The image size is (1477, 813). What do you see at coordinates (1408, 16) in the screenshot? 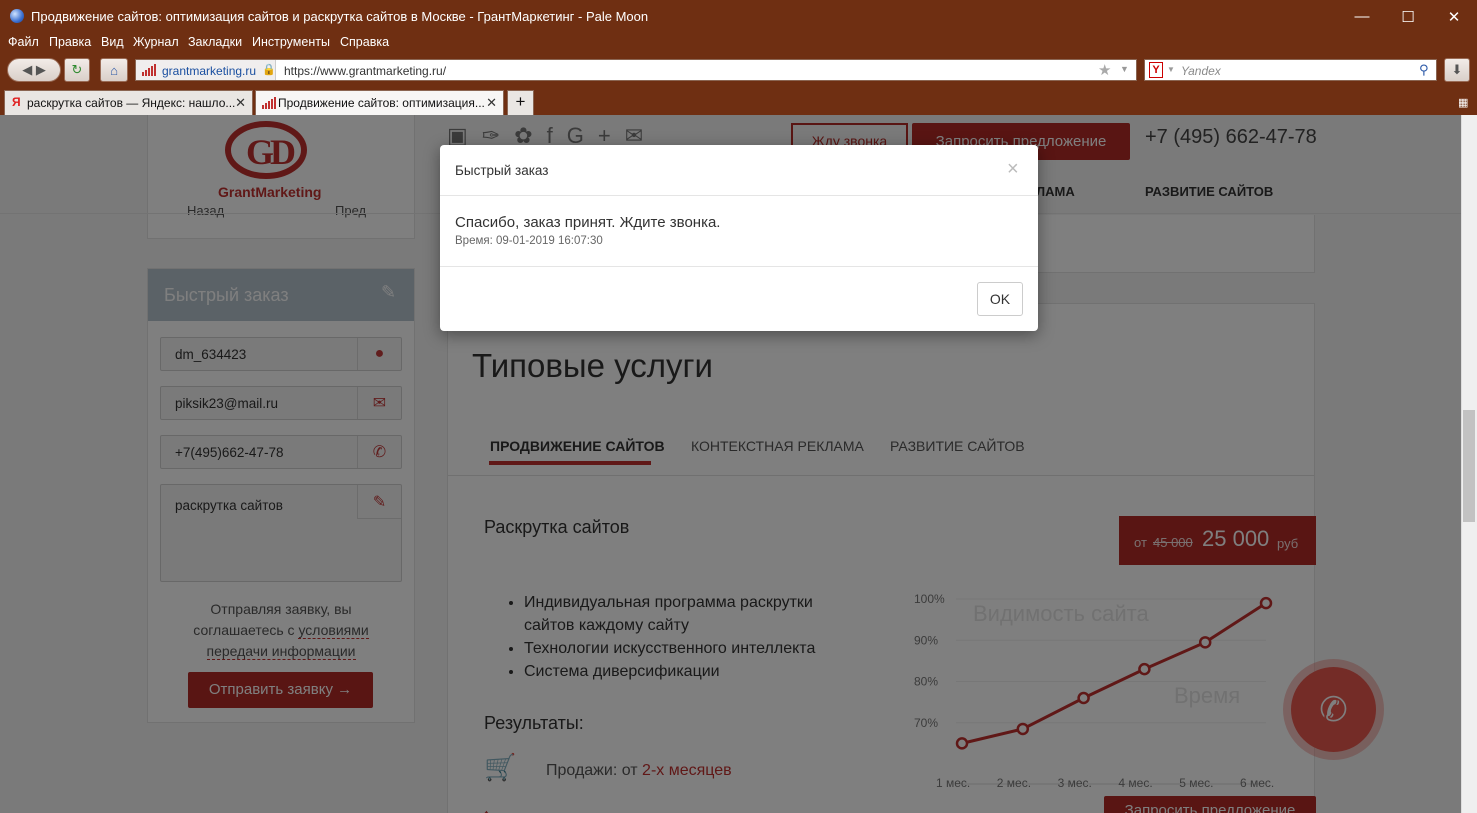
I see `maximize-button: ☐` at bounding box center [1408, 16].